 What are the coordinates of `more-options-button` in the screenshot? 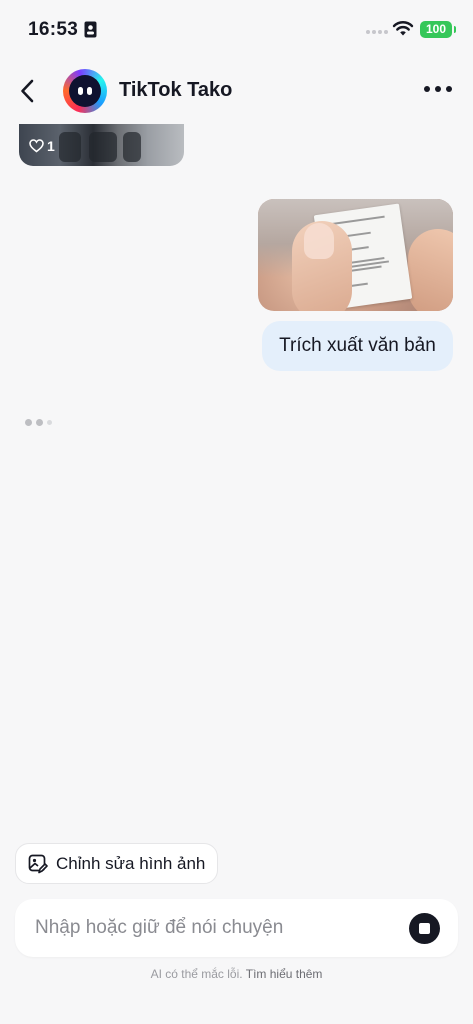 It's located at (438, 89).